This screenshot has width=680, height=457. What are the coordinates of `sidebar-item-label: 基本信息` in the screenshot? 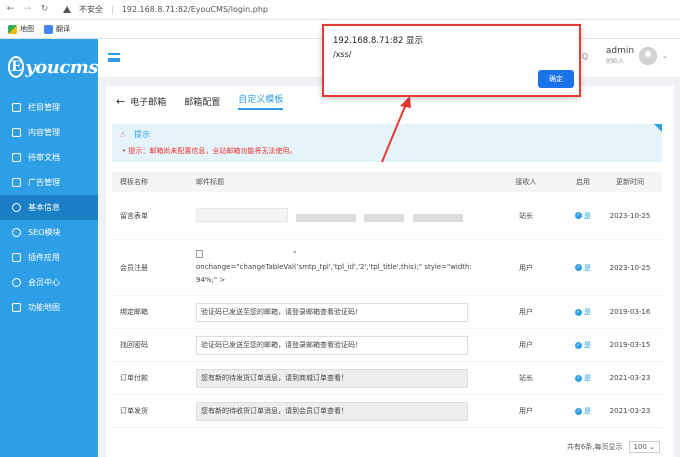 It's located at (44, 207).